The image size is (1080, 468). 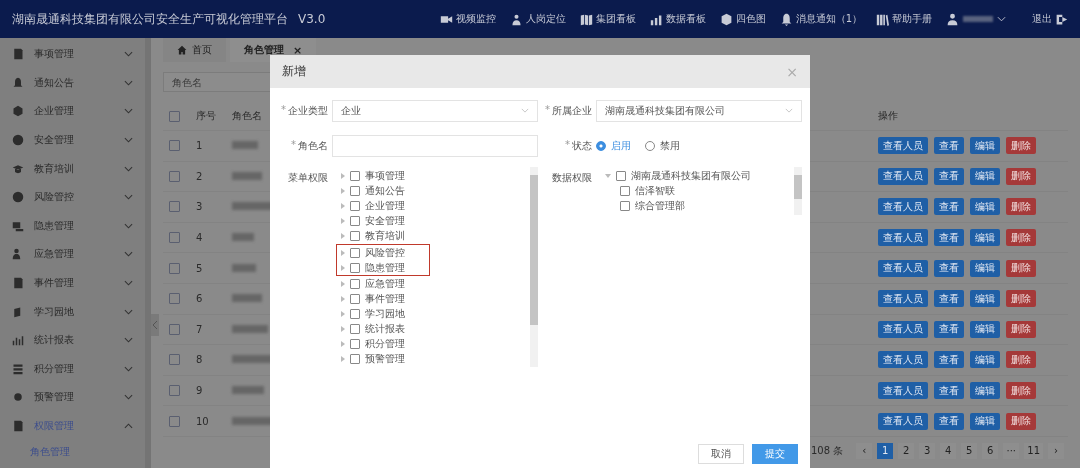 What do you see at coordinates (467, 19) in the screenshot?
I see `nav-link: 视频监控` at bounding box center [467, 19].